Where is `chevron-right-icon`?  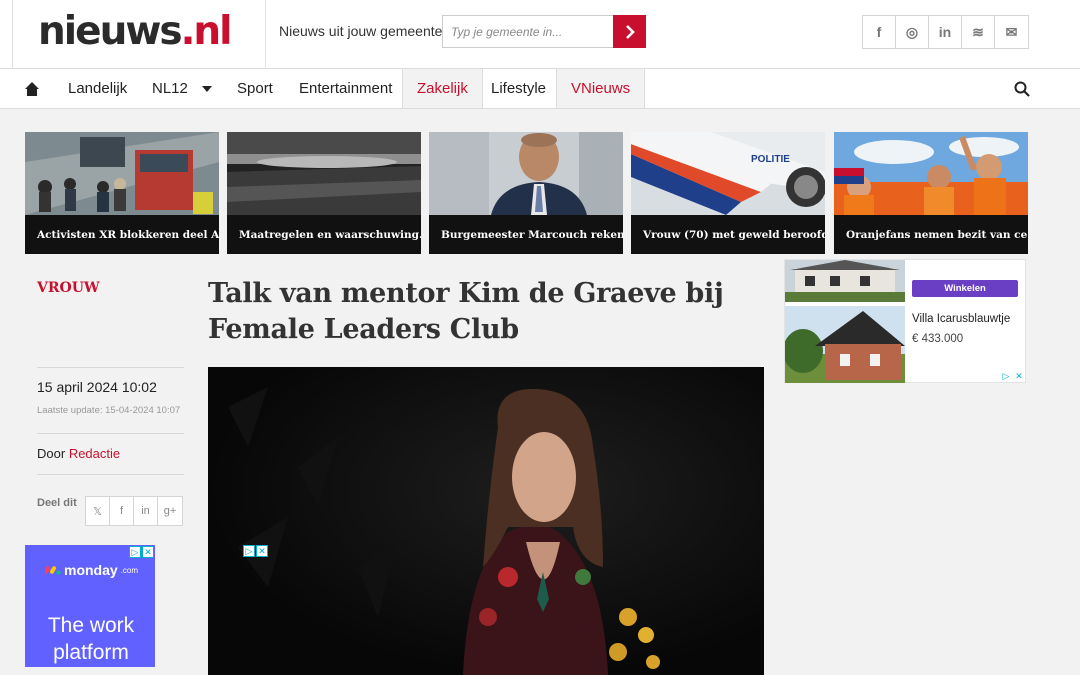
chevron-right-icon is located at coordinates (630, 31).